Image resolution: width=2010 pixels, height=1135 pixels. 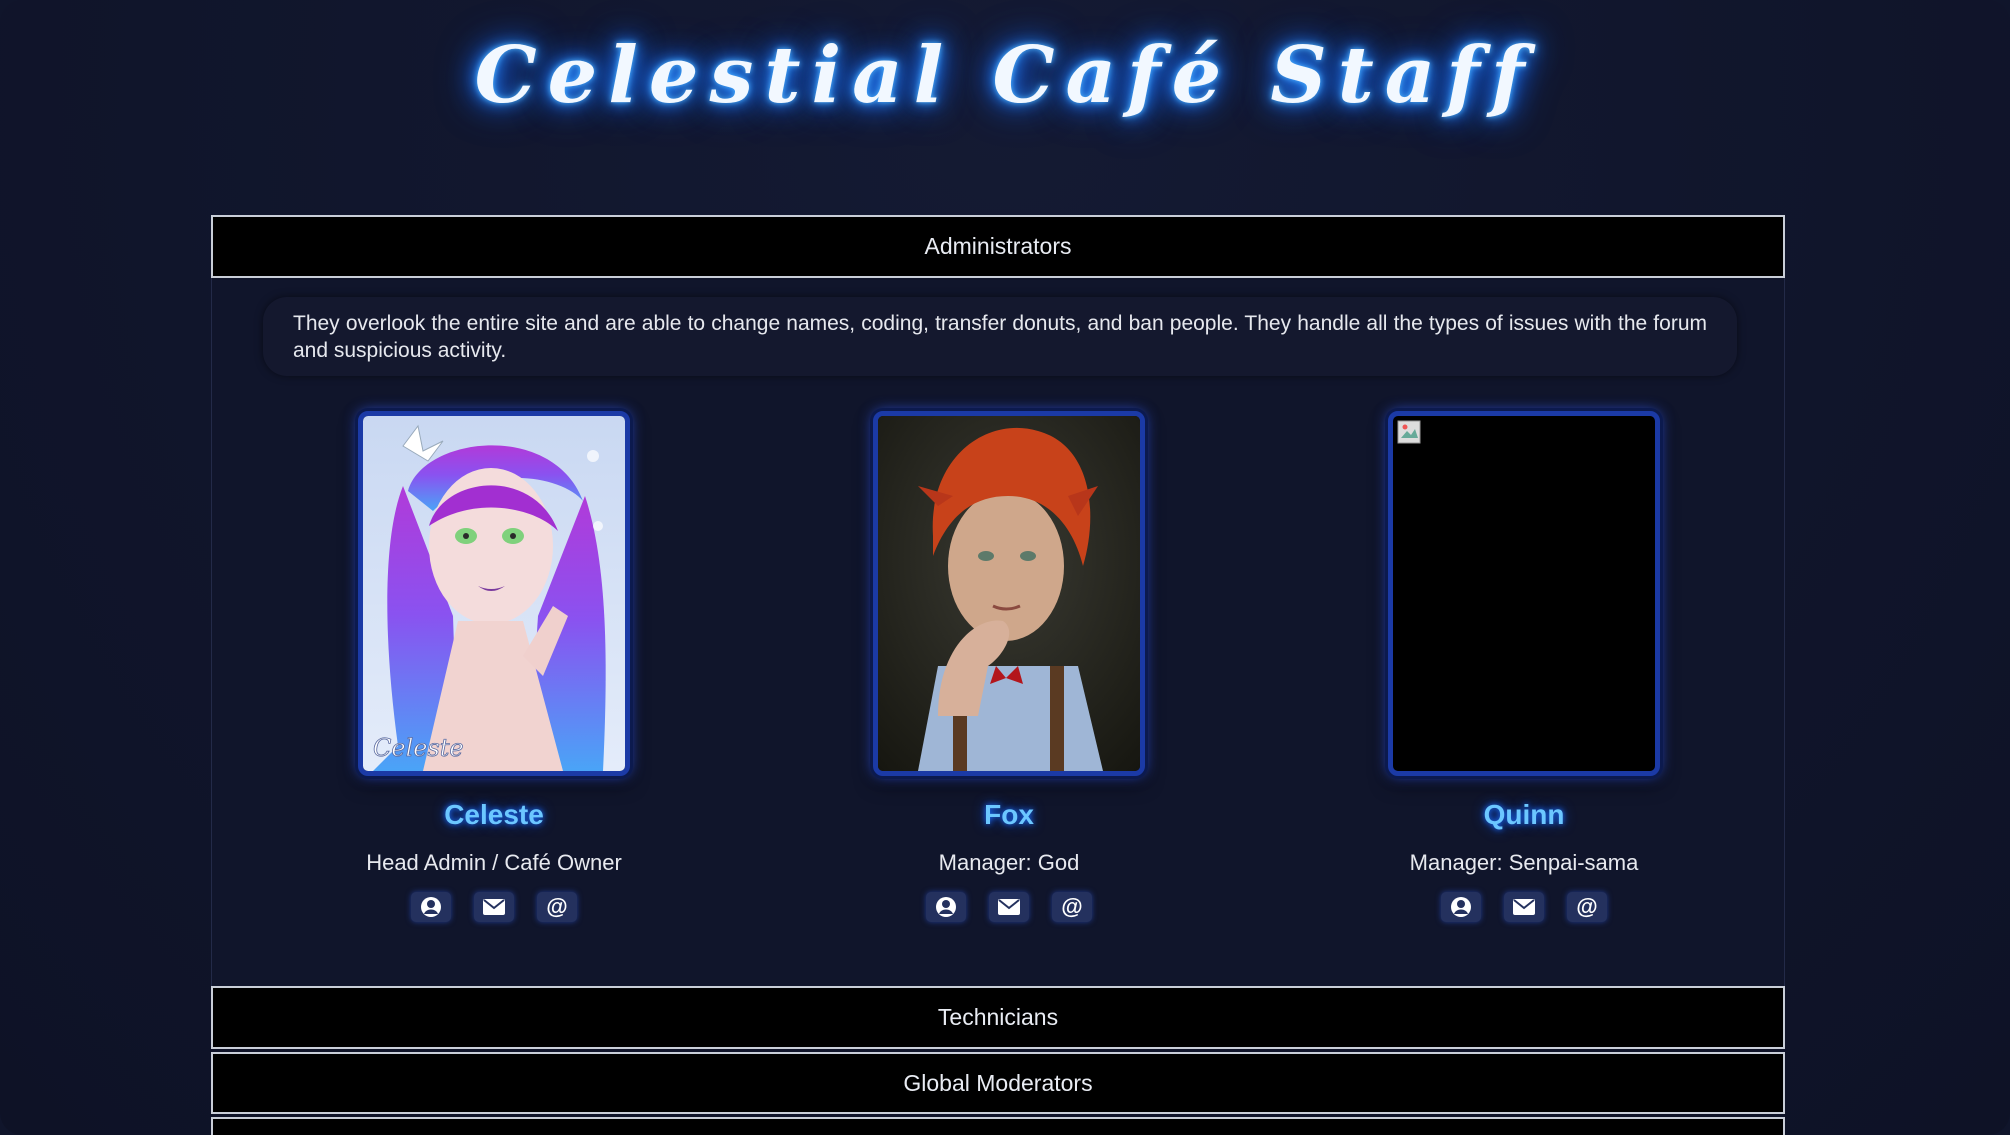 What do you see at coordinates (1524, 862) in the screenshot?
I see `staff-role: Manager: Senpai-sama` at bounding box center [1524, 862].